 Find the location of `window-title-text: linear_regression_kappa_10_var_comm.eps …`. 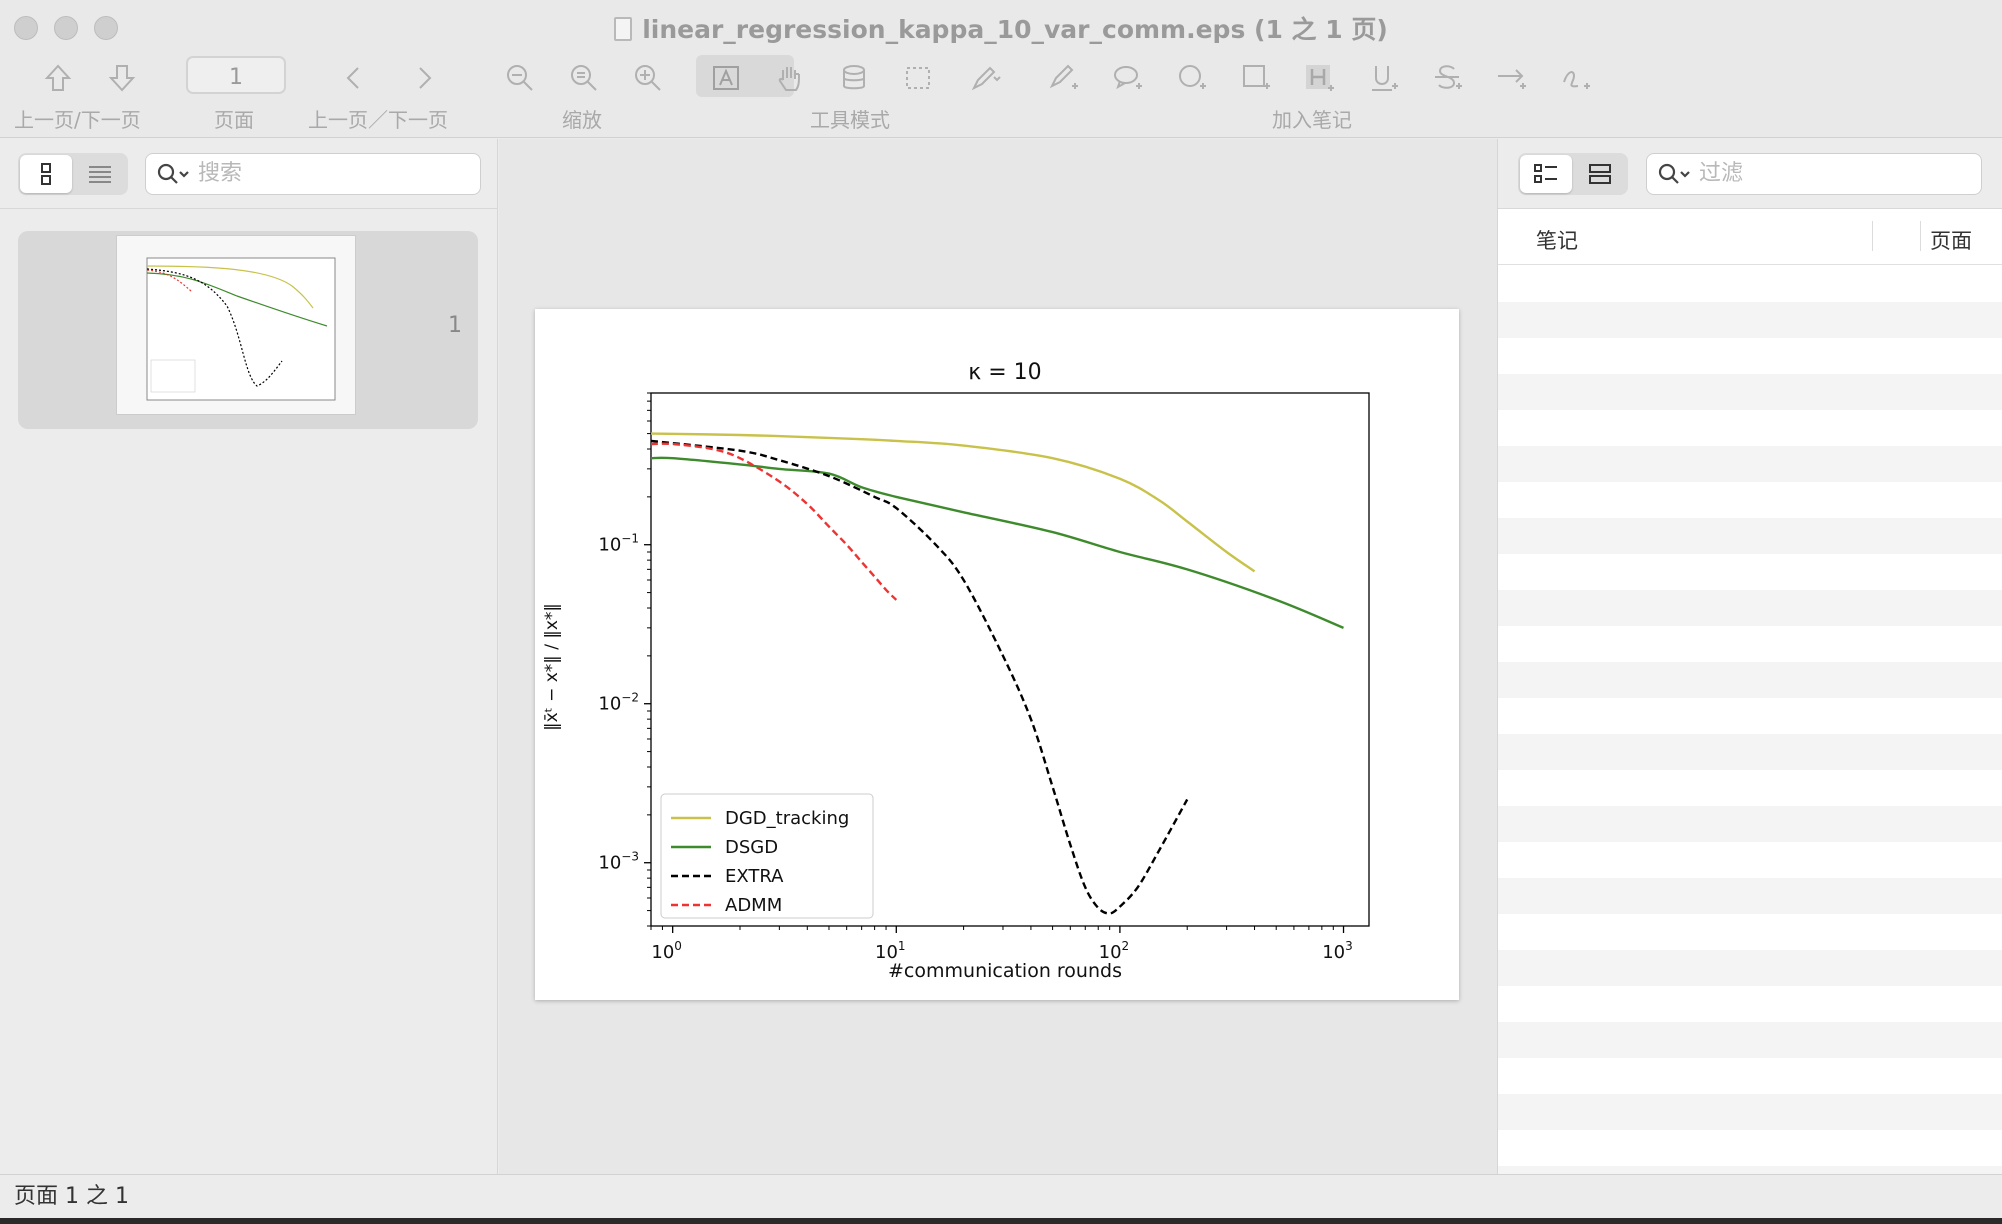

window-title-text: linear_regression_kappa_10_var_comm.eps … is located at coordinates (1015, 29).